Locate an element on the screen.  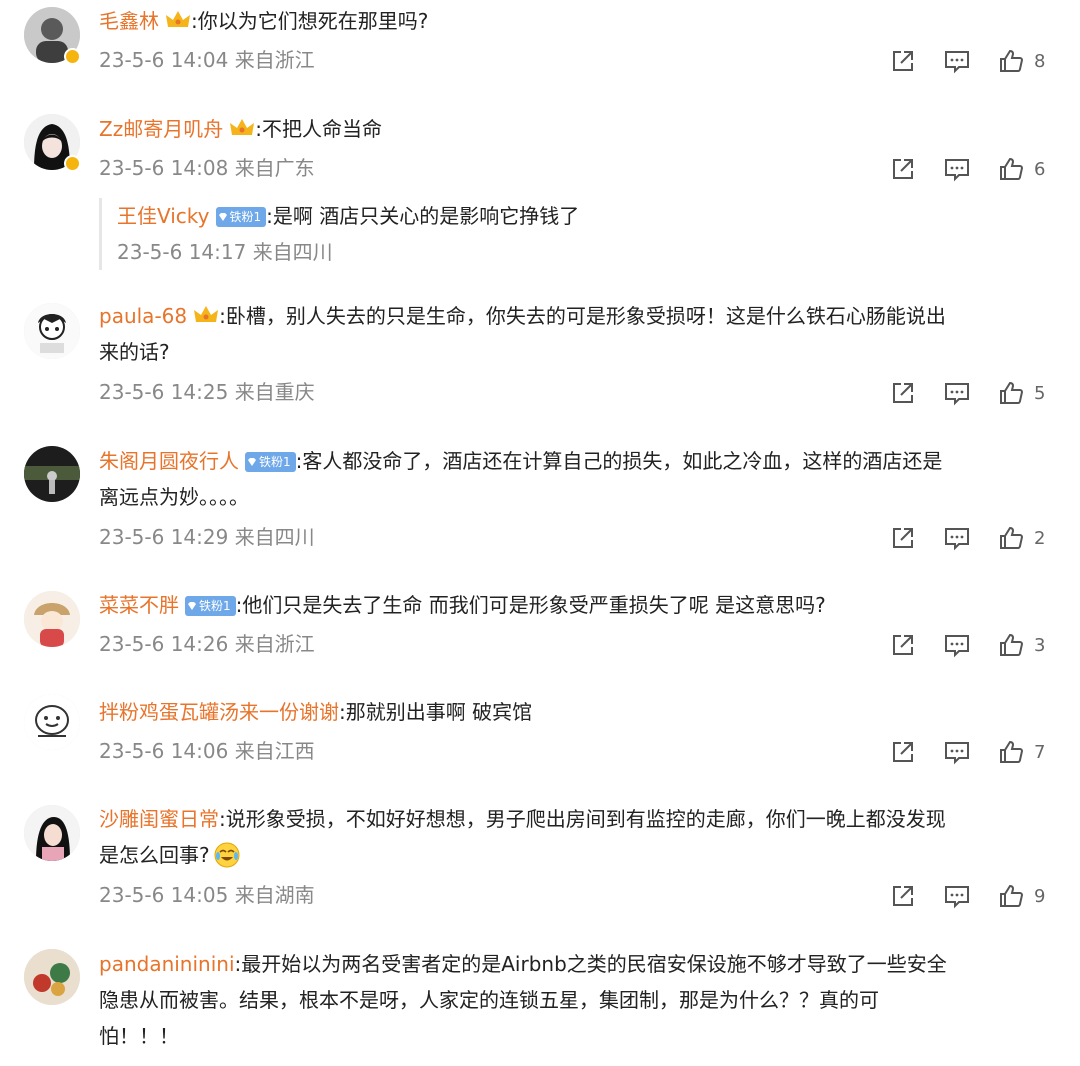
timestamp: 23-5-6 14:04 is located at coordinates (164, 60).